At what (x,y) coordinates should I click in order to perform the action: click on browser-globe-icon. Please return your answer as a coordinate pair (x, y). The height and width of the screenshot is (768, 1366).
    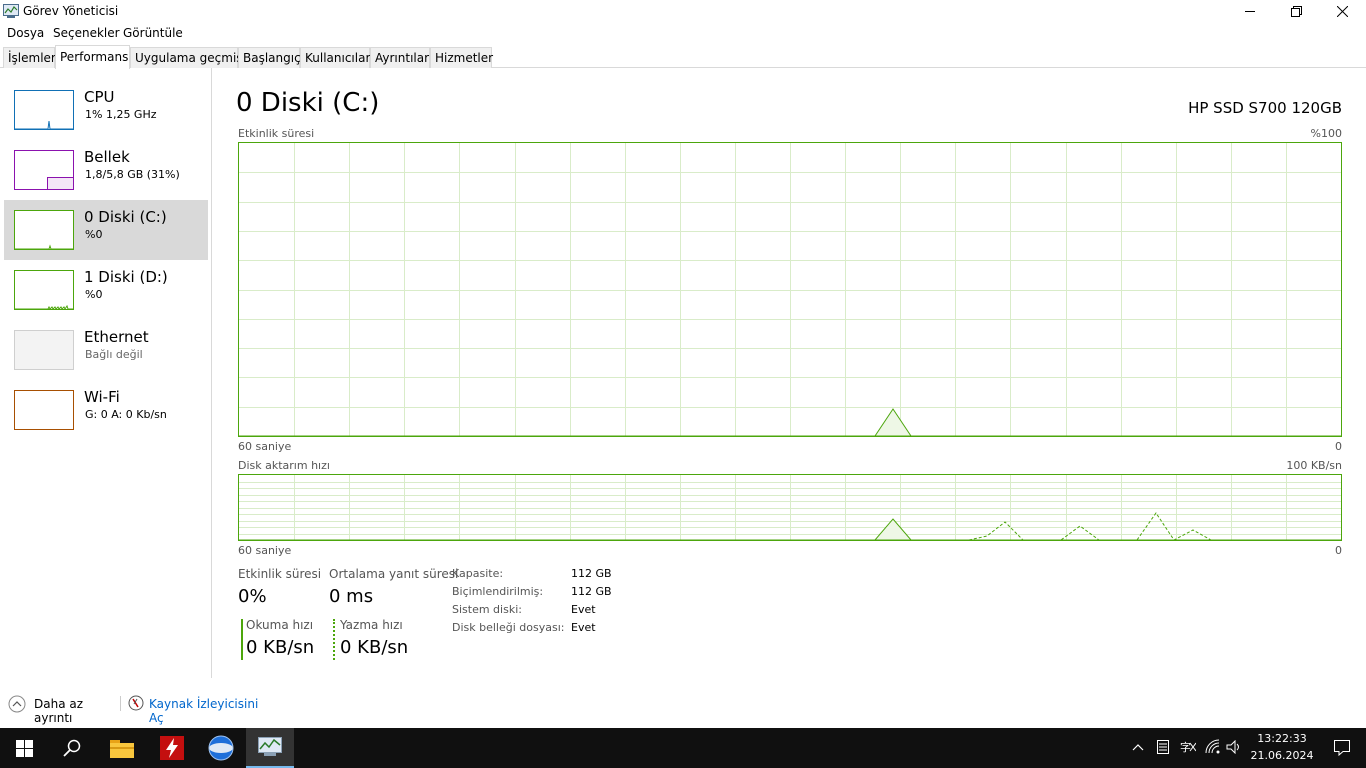
    Looking at the image, I should click on (221, 748).